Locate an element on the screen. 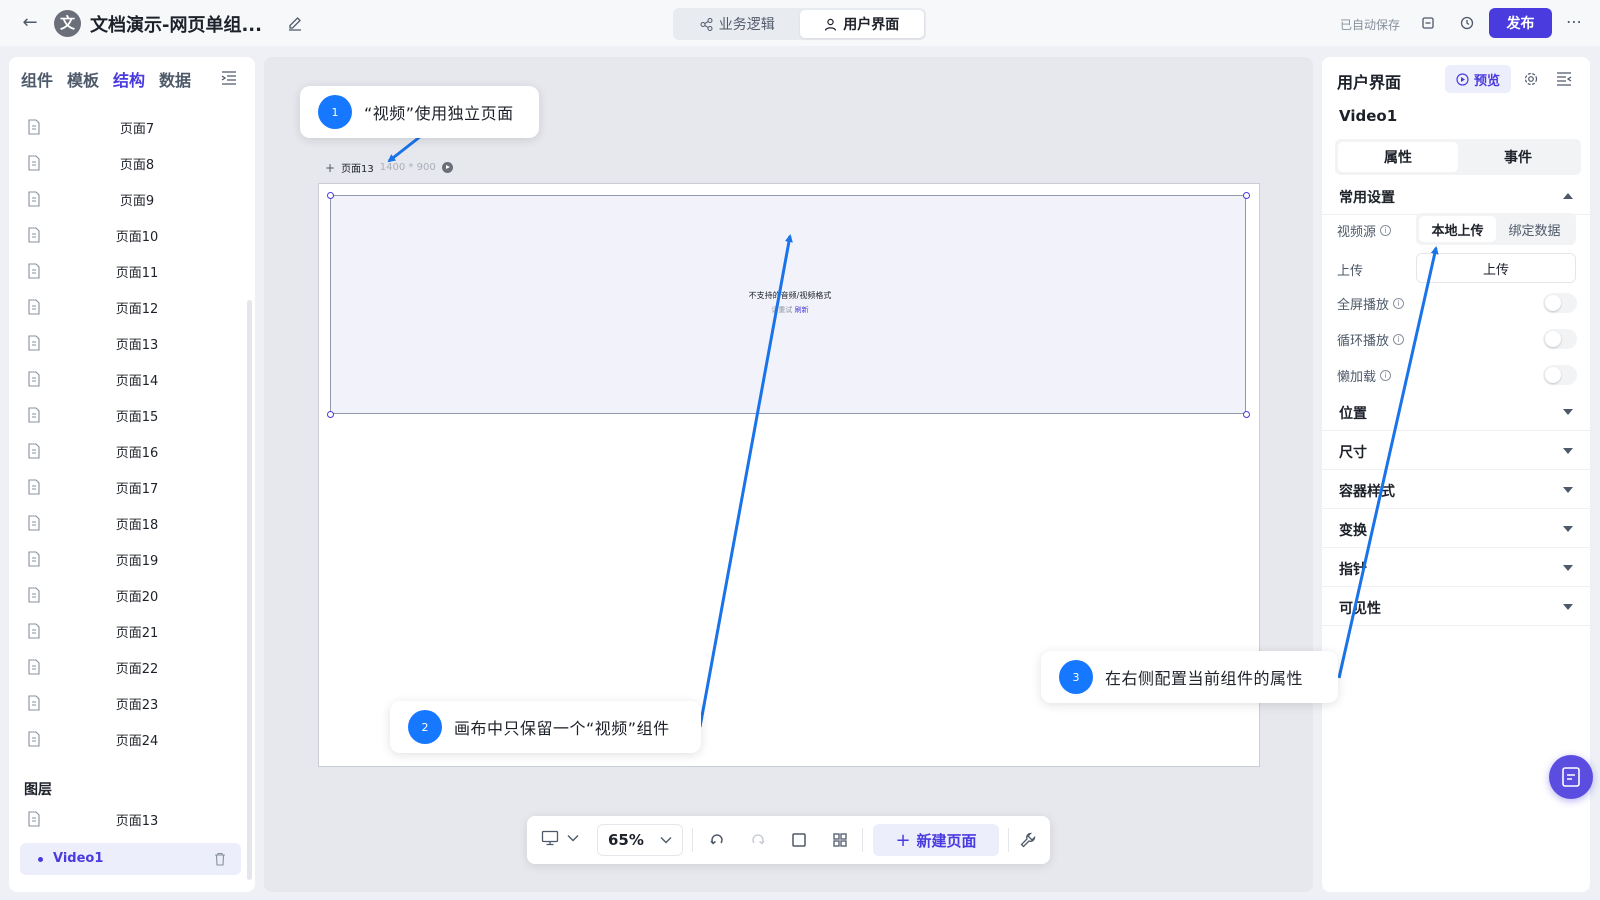 This screenshot has width=1600, height=900. page-list-item: 页面23 is located at coordinates (127, 703).